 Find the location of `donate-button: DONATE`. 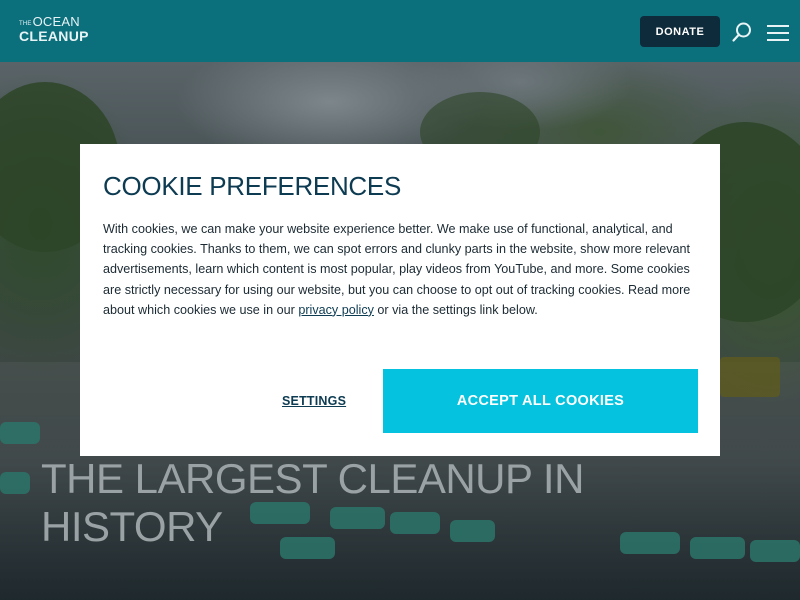

donate-button: DONATE is located at coordinates (680, 31).